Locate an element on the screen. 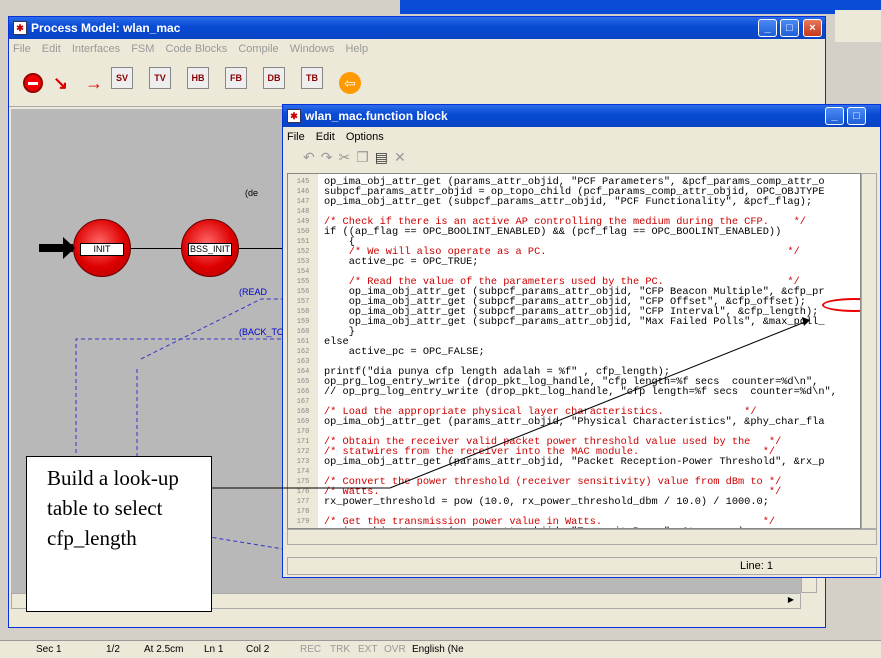  status-ln: Ln 1 is located at coordinates (214, 649).